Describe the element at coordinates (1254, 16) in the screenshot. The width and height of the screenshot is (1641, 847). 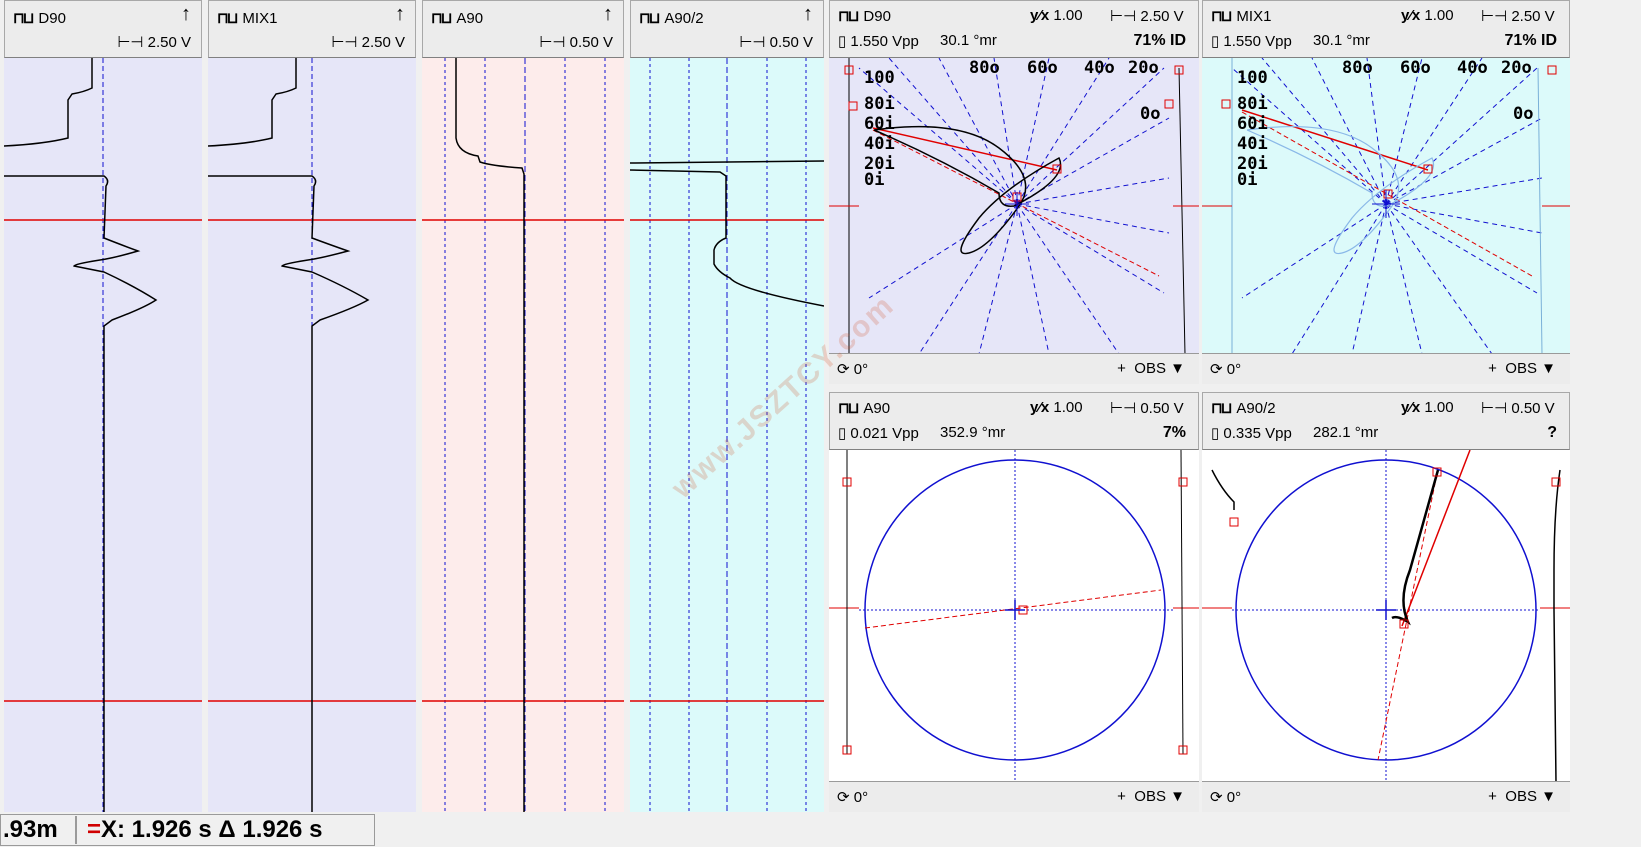
I see `channel-name: MIX1` at that location.